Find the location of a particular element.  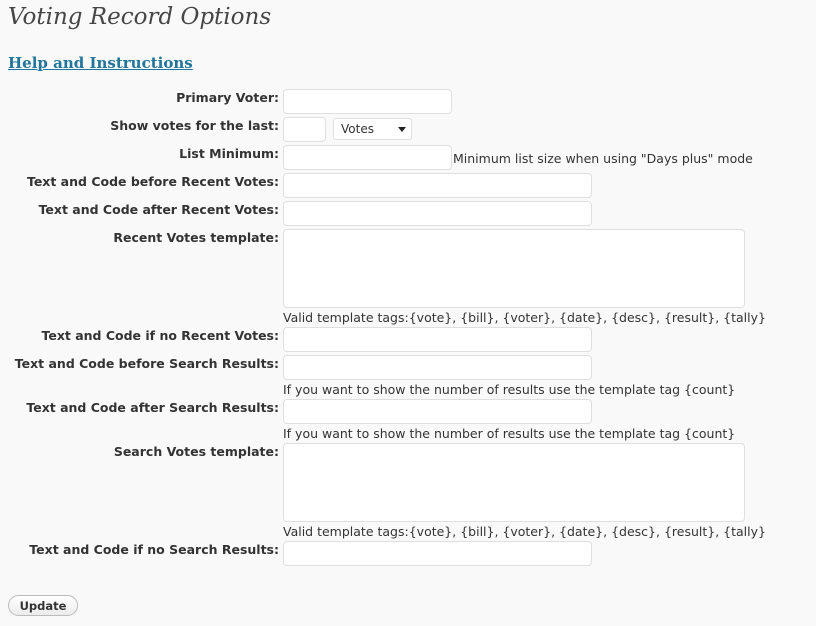

no-recent-votes-label: Text and Code if no Recent Votes: is located at coordinates (160, 335).